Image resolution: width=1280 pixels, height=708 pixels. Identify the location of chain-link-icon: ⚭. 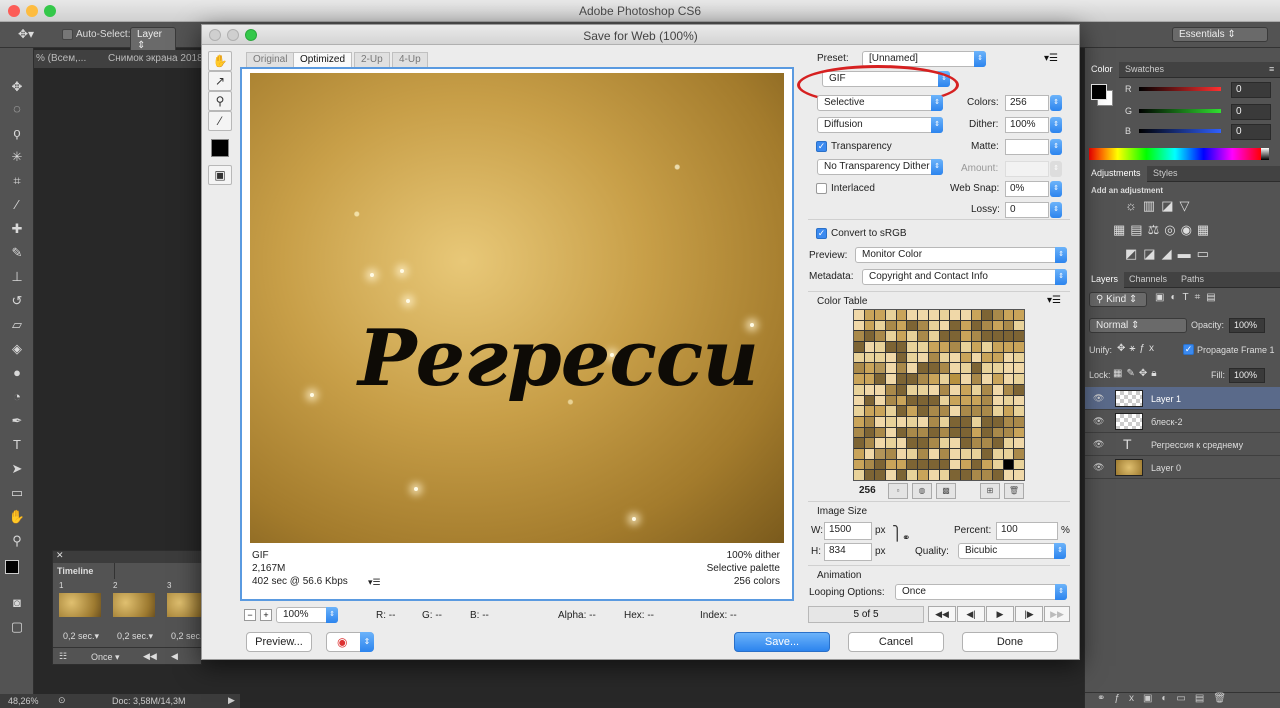
(906, 538).